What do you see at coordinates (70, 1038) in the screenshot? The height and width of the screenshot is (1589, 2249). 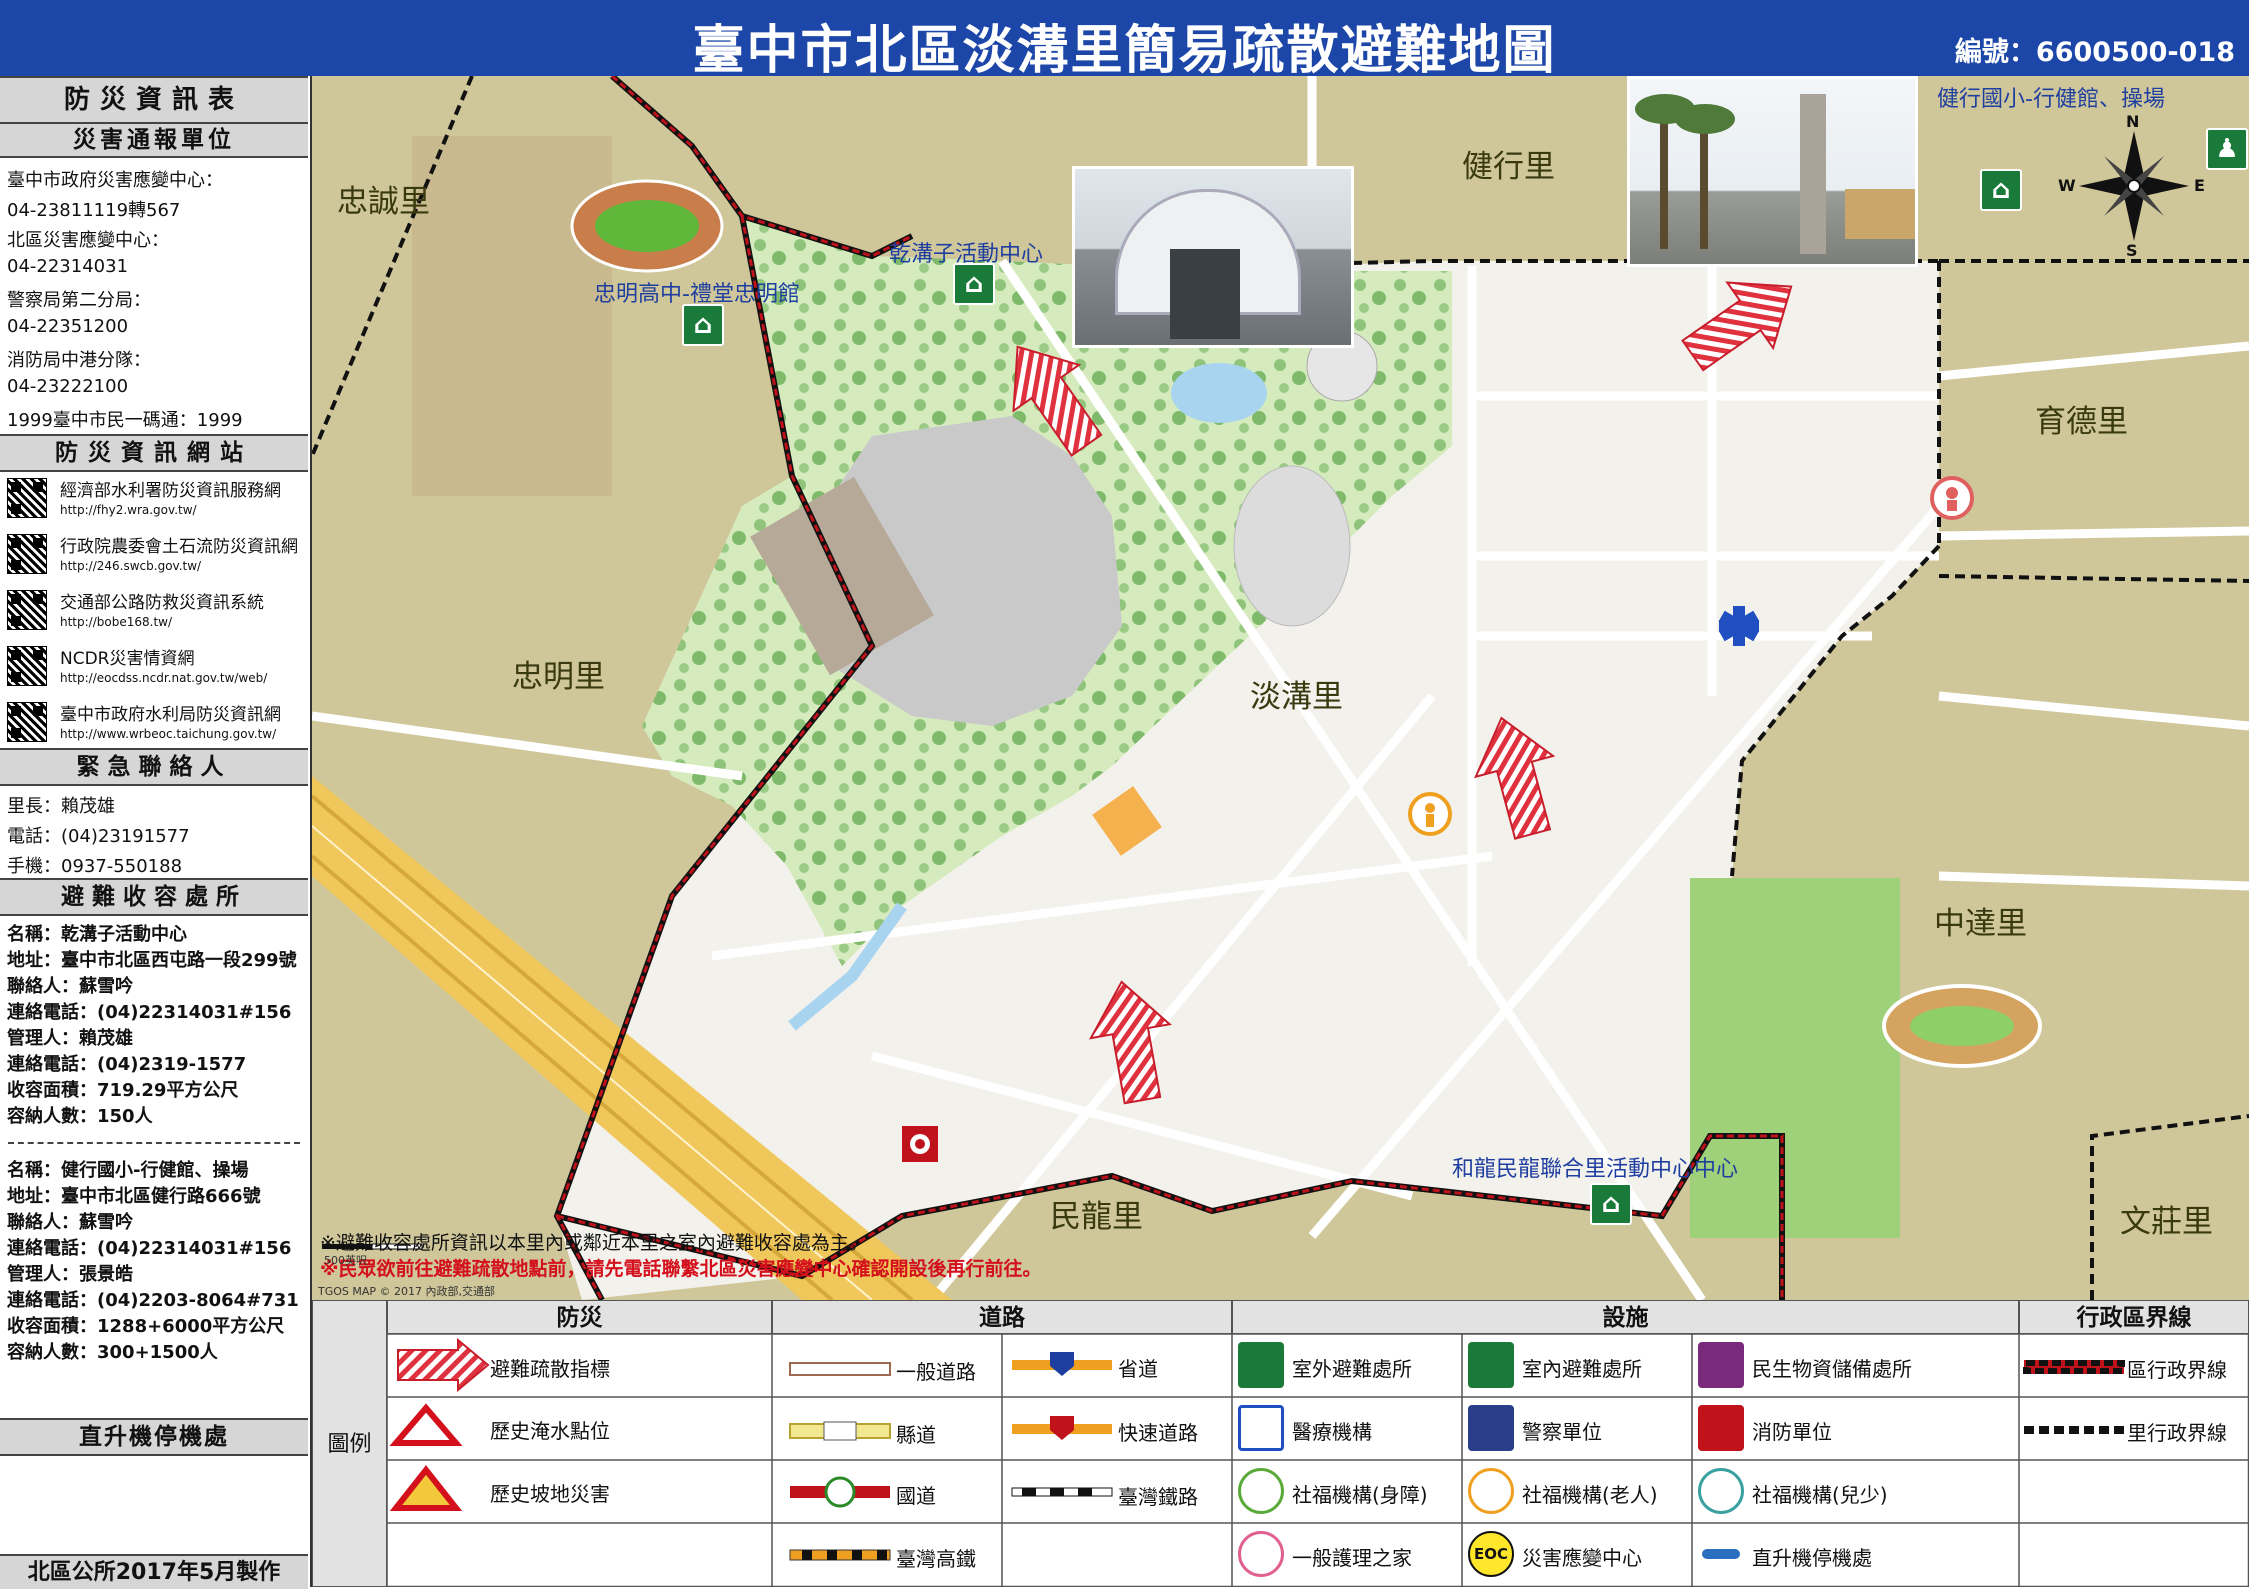 I see `shelter-1-line: 管理人：賴茂雄` at bounding box center [70, 1038].